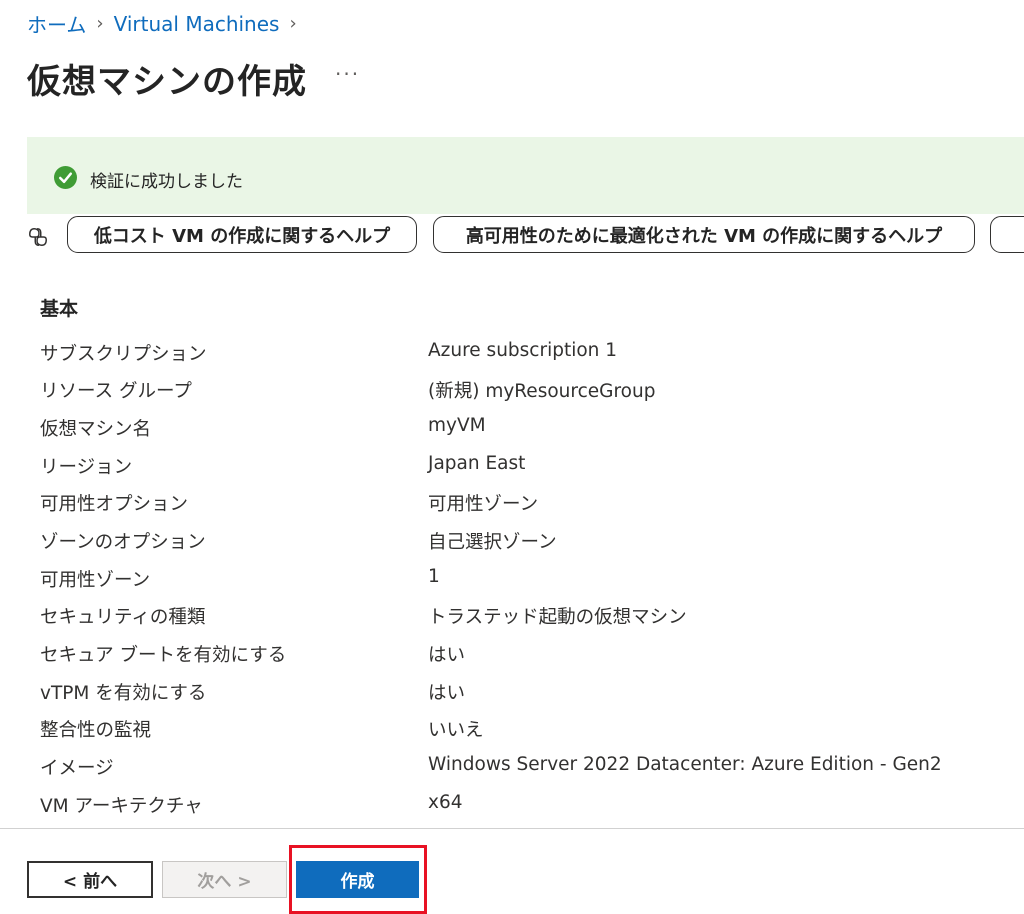 Image resolution: width=1024 pixels, height=914 pixels. Describe the element at coordinates (123, 617) in the screenshot. I see `summary-label: セキュリティの種類` at that location.